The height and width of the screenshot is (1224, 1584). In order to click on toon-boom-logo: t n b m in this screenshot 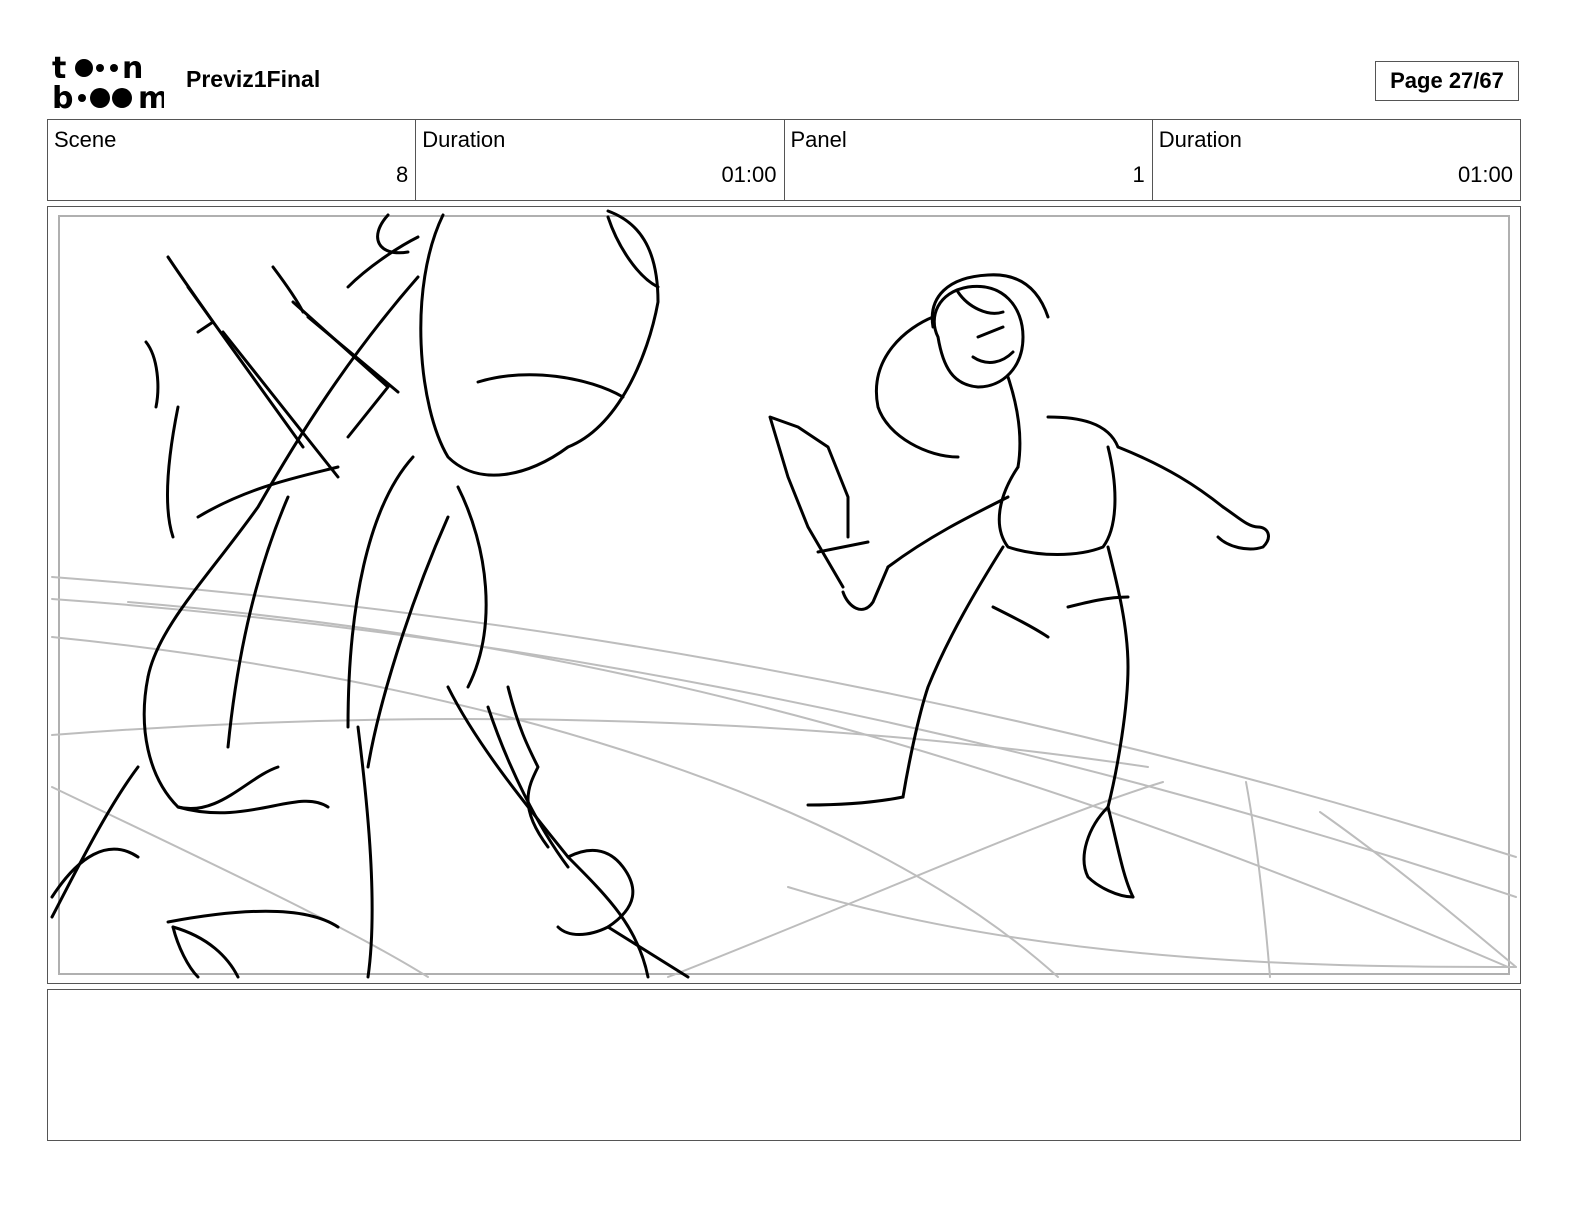, I will do `click(108, 81)`.